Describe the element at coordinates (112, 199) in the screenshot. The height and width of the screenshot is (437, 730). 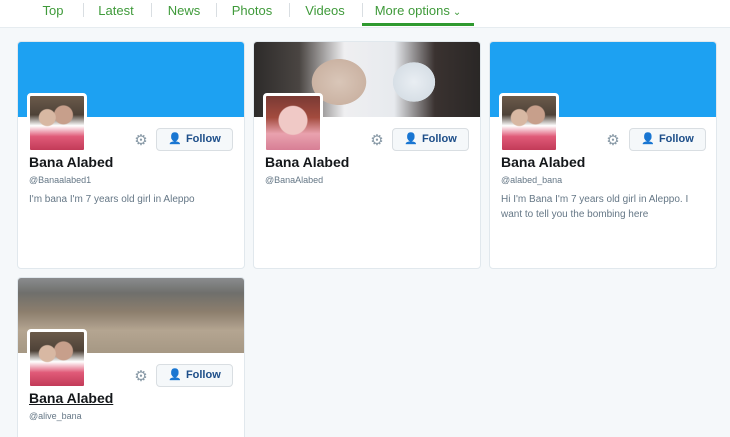
I see `user-bio: I'm bana I'm 7 years old girl in Aleppo` at that location.